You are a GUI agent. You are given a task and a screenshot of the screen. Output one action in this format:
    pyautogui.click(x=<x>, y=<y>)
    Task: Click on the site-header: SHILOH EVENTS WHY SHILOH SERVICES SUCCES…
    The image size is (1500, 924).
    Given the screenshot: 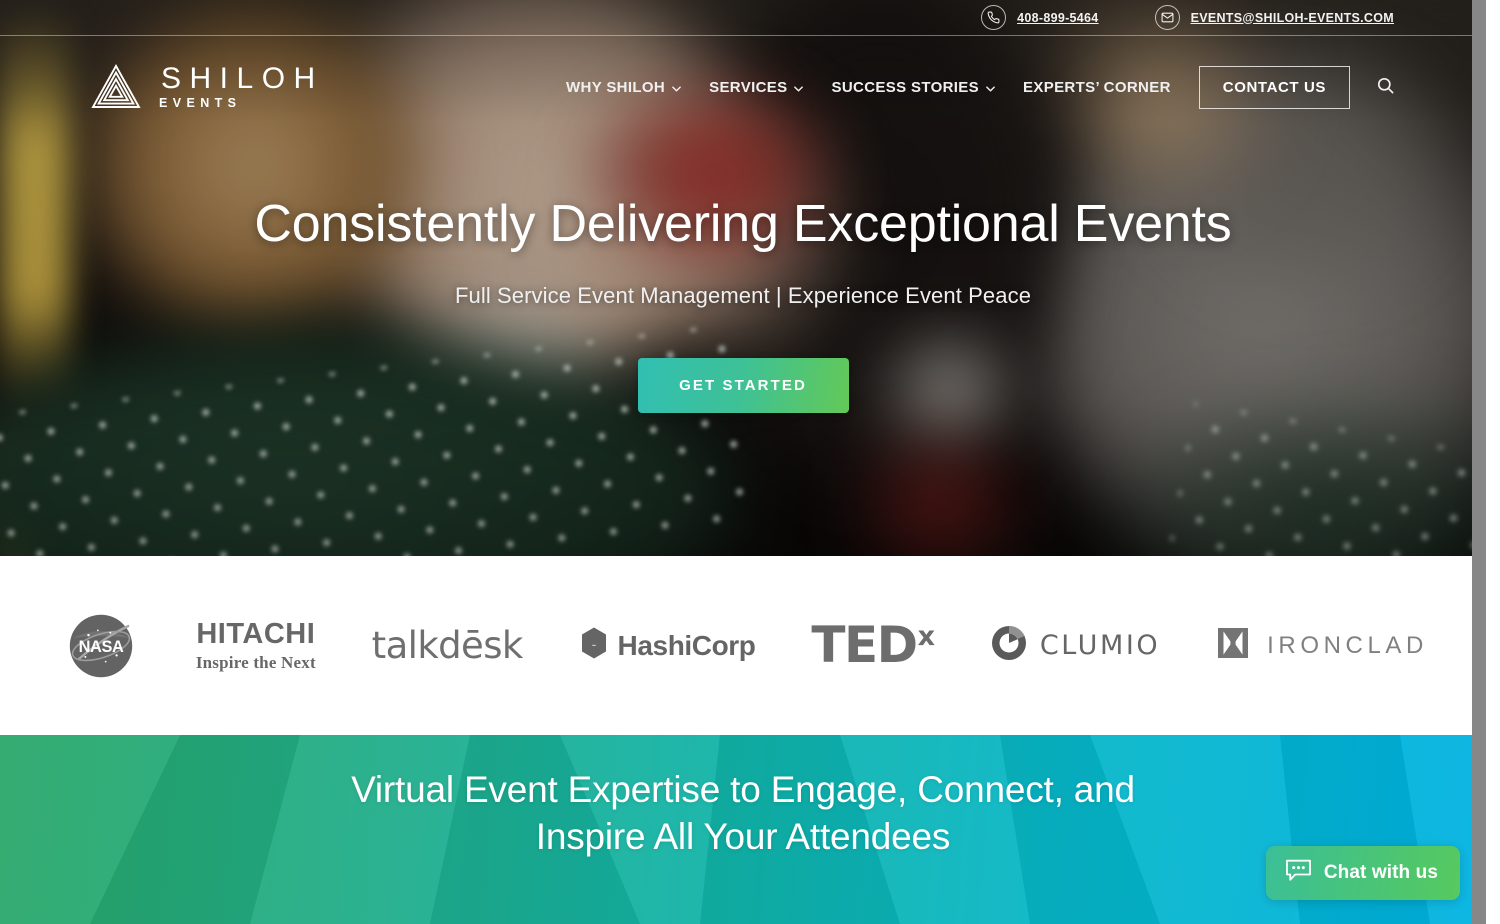 What is the action you would take?
    pyautogui.click(x=743, y=87)
    